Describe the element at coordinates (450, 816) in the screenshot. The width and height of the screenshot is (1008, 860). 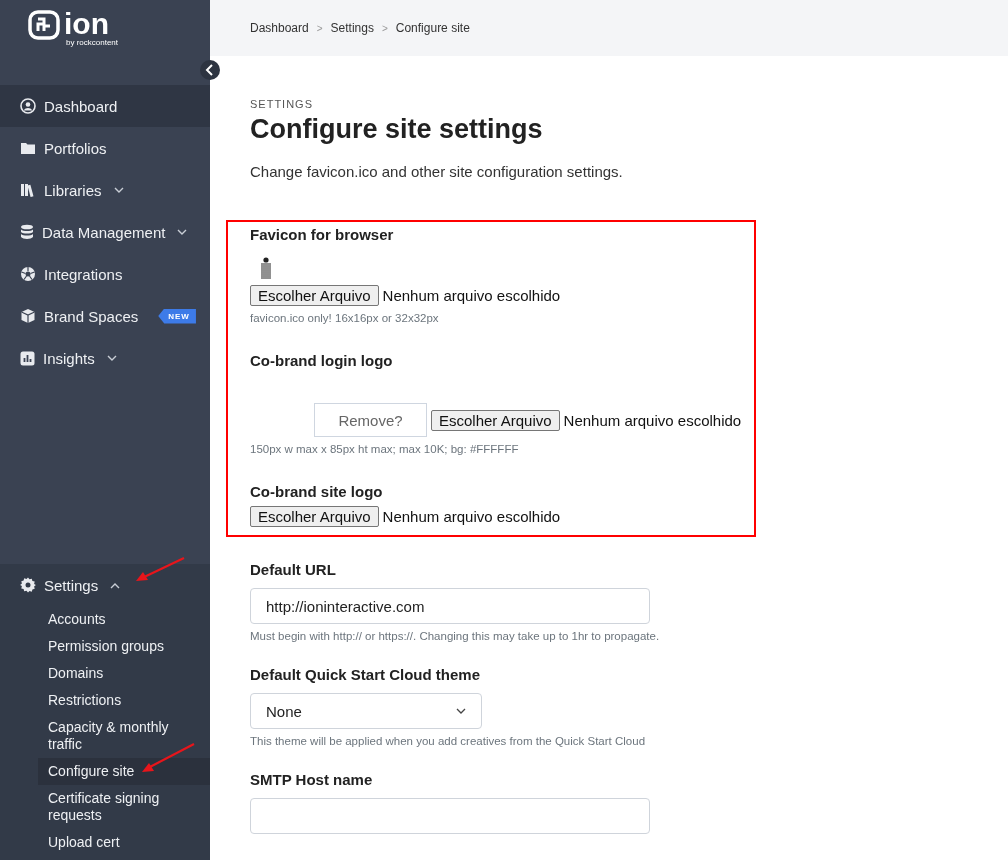
I see `text-input` at that location.